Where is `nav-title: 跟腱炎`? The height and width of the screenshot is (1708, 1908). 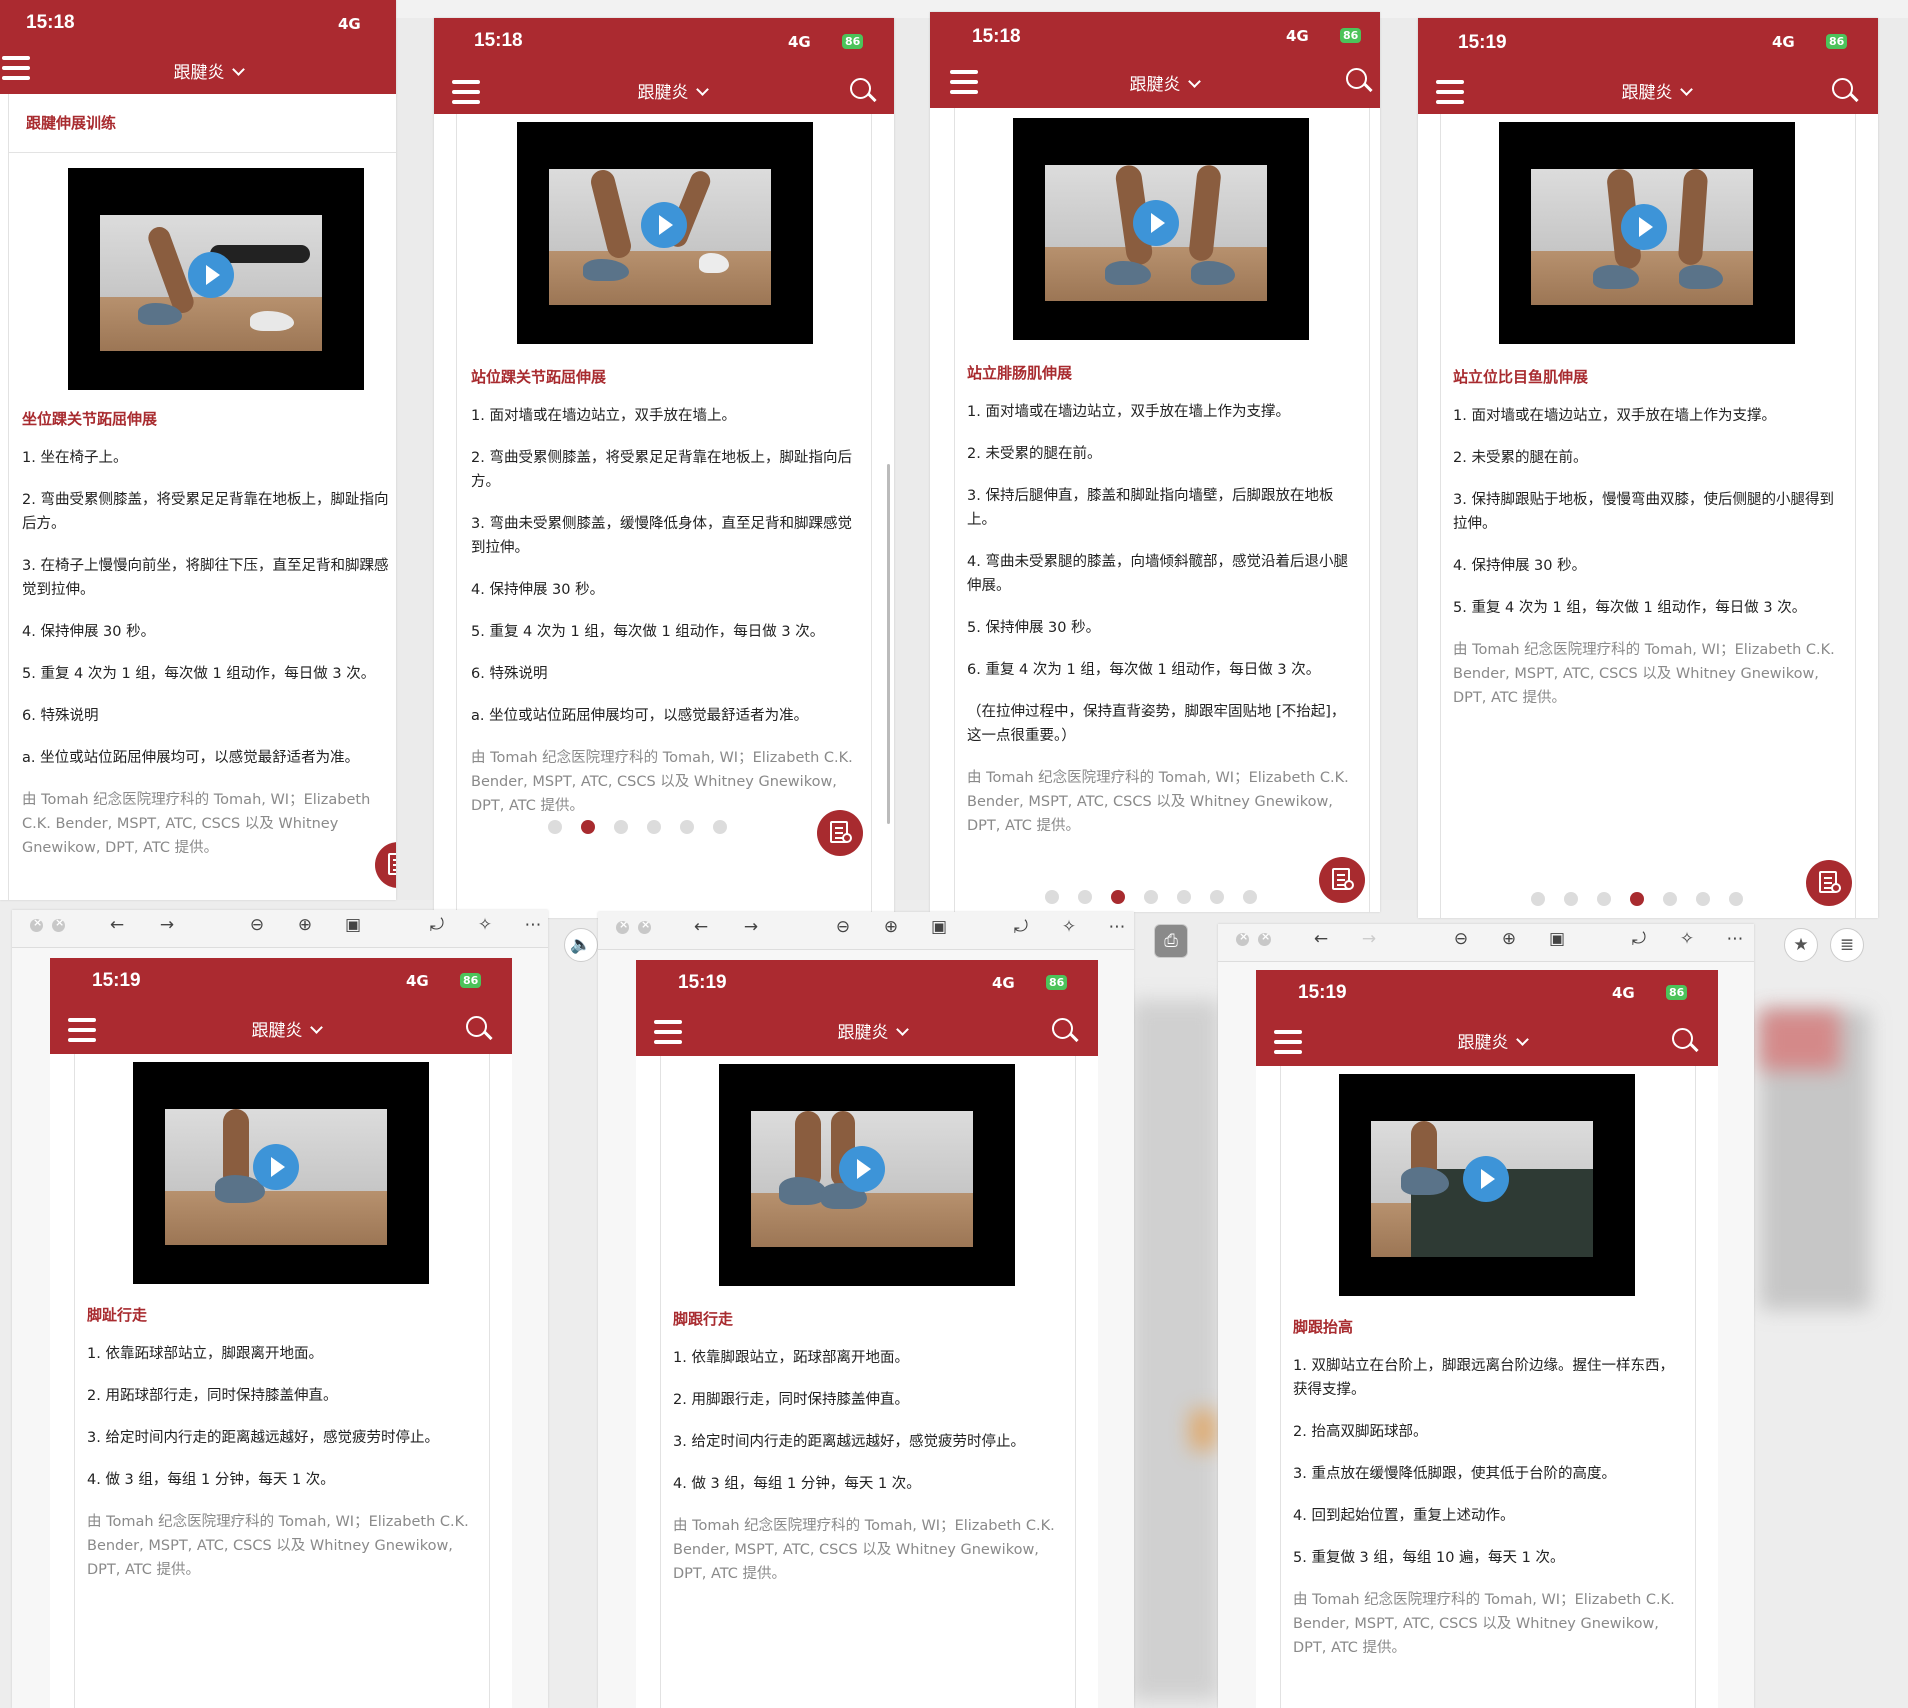
nav-title: 跟腱炎 is located at coordinates (277, 1031).